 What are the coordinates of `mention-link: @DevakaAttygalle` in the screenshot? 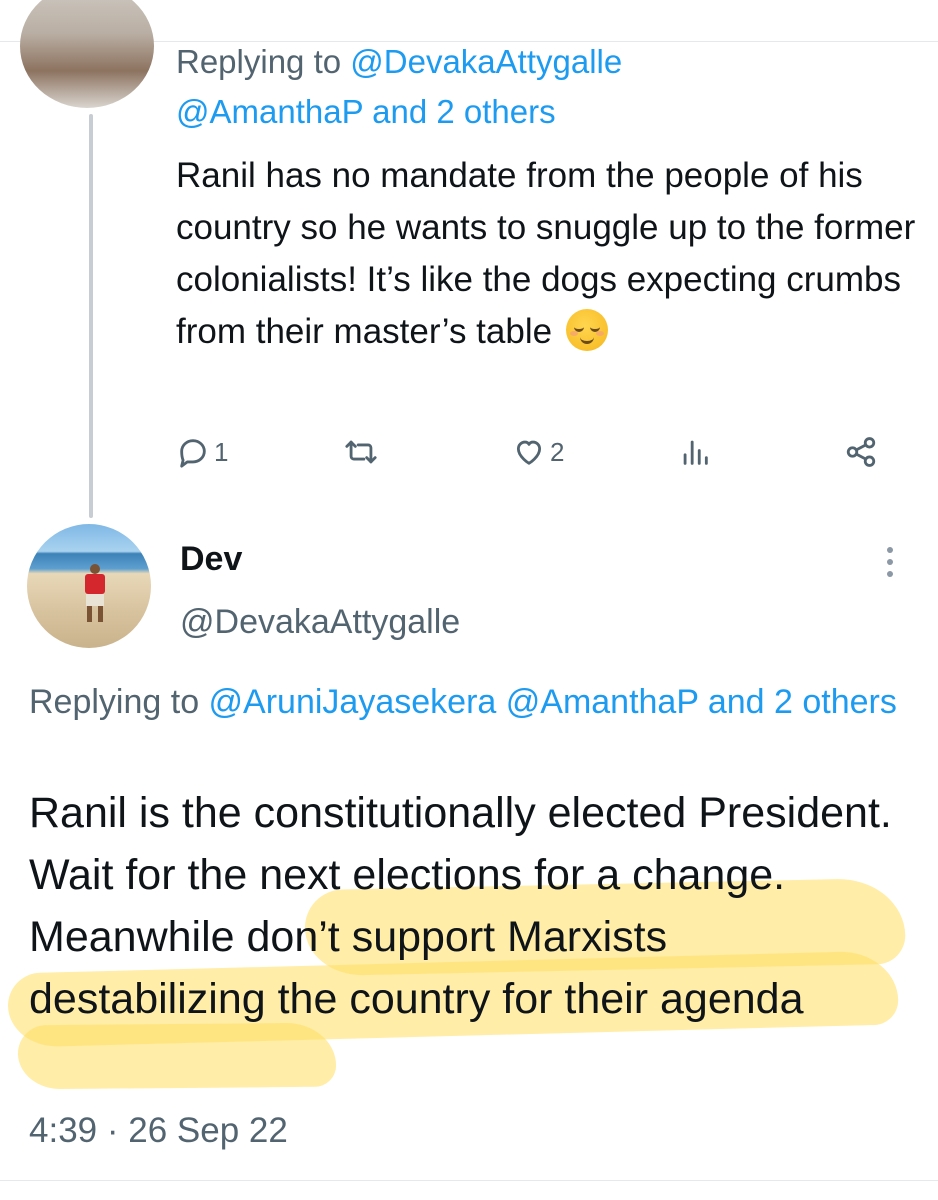 It's located at (486, 61).